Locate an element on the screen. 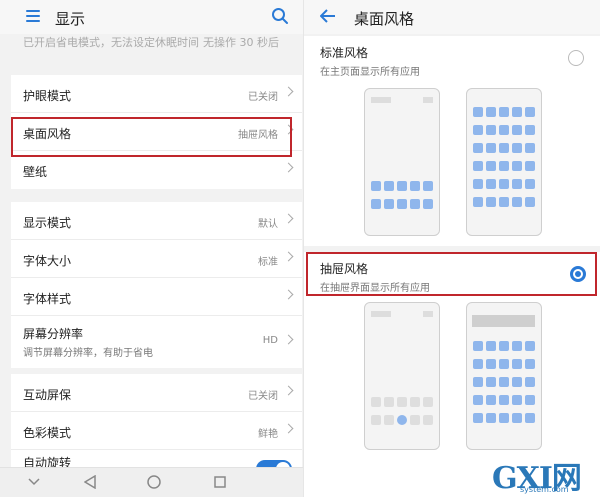 This screenshot has width=600, height=497. row-label: 屏幕分辨率 is located at coordinates (53, 334).